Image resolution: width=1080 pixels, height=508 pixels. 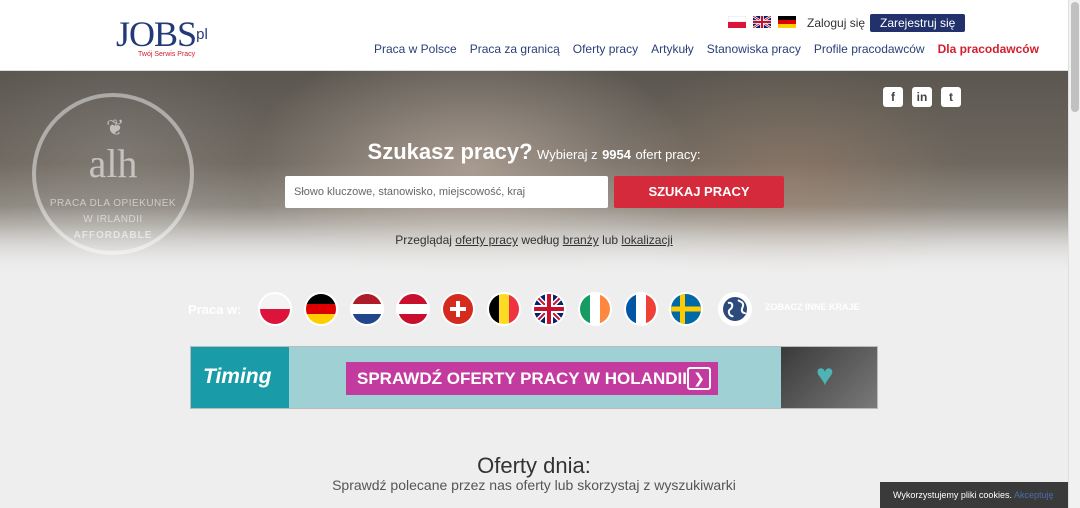 What do you see at coordinates (646, 240) in the screenshot?
I see `browse-location-link: lokalizacji` at bounding box center [646, 240].